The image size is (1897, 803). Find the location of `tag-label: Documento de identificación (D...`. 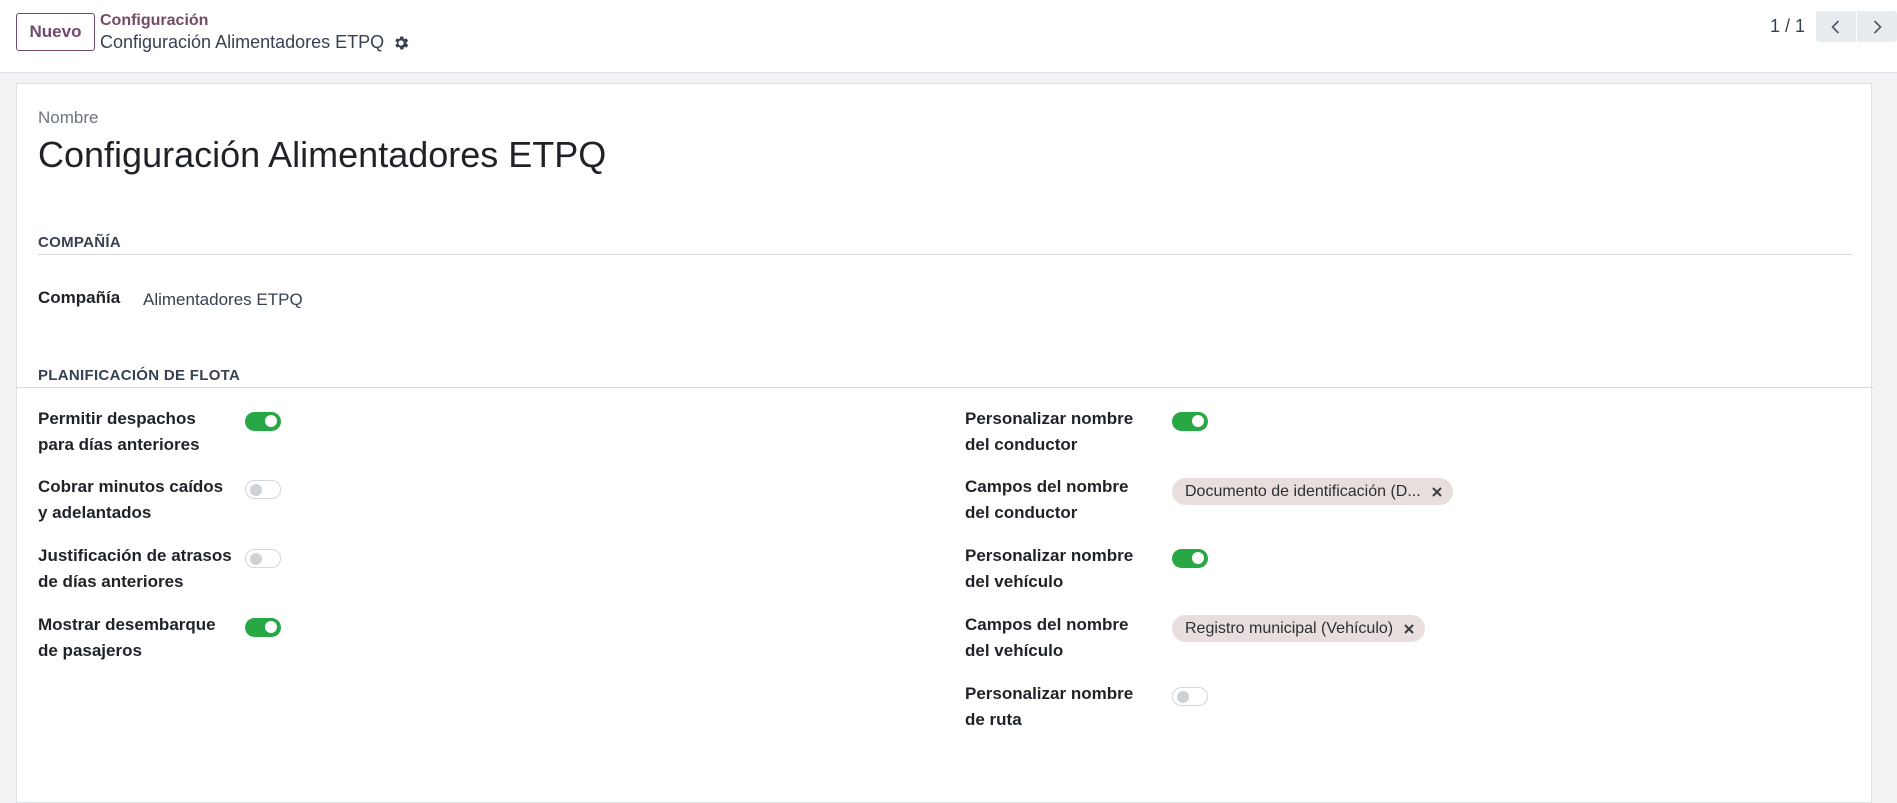

tag-label: Documento de identificación (D... is located at coordinates (1303, 491).